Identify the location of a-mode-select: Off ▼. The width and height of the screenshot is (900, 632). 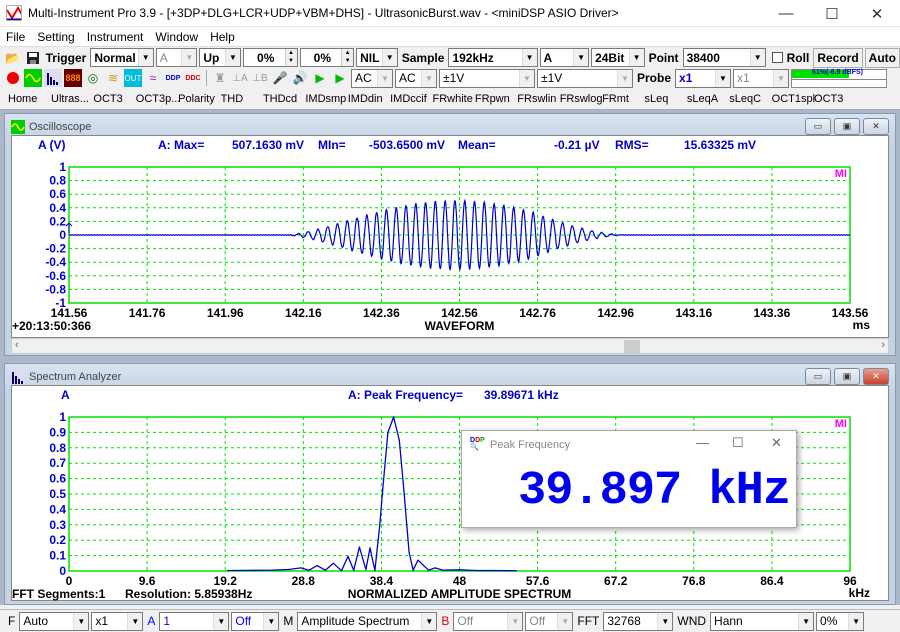
(255, 621).